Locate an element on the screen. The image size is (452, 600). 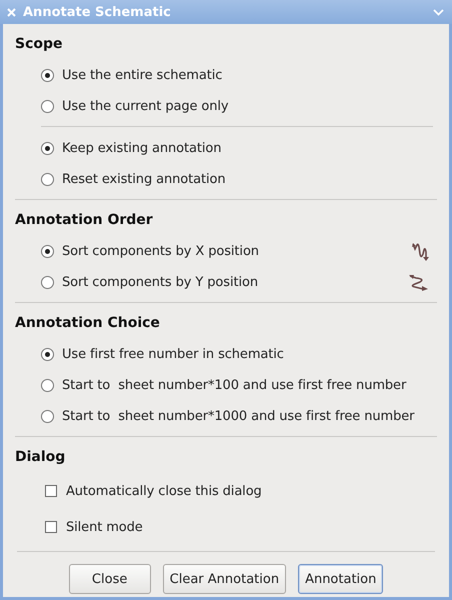
option-label: Use first free number in schematic is located at coordinates (245, 354).